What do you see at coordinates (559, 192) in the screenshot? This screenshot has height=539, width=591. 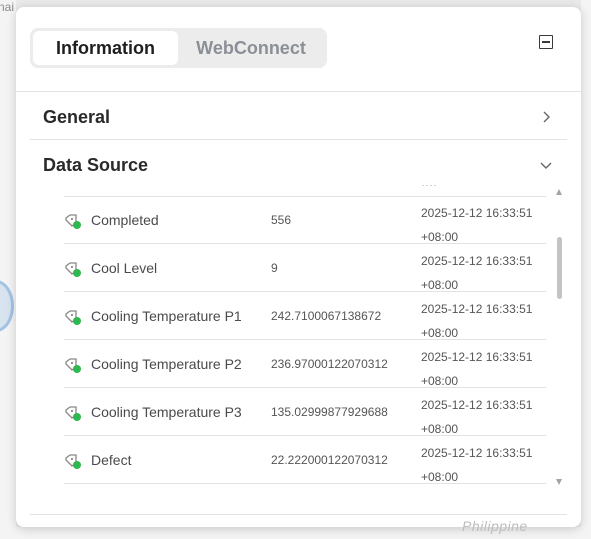 I see `scroll-up-icon` at bounding box center [559, 192].